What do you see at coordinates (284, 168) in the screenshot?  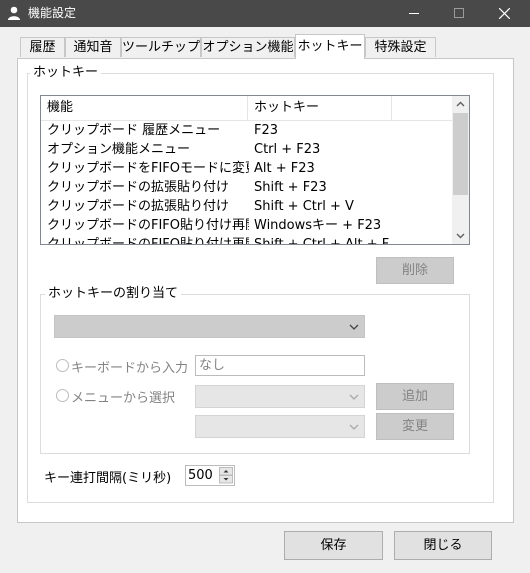 I see `row-hotkey: Alt + F23` at bounding box center [284, 168].